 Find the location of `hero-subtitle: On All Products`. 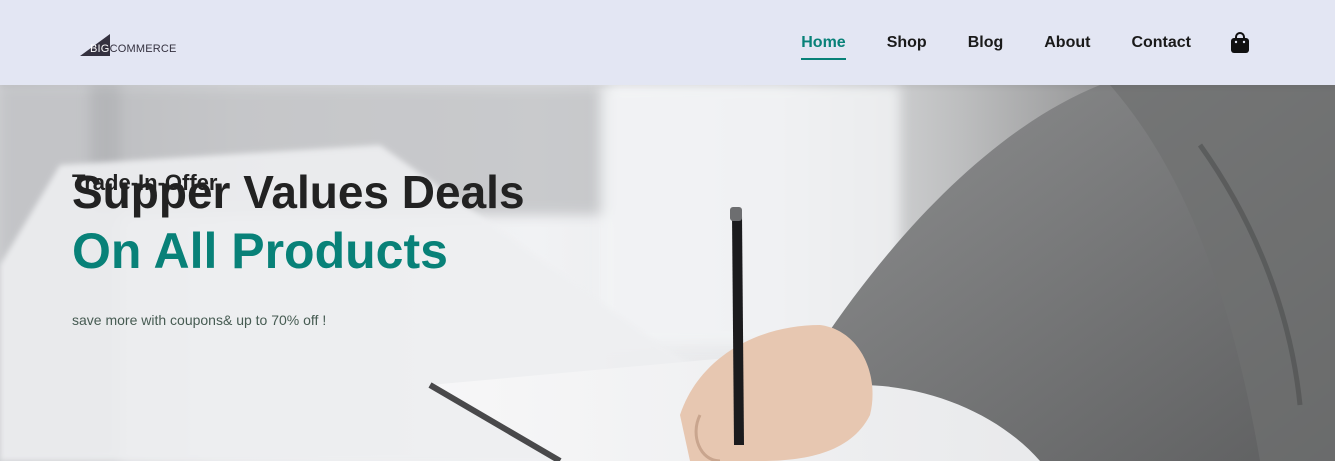

hero-subtitle: On All Products is located at coordinates (260, 251).